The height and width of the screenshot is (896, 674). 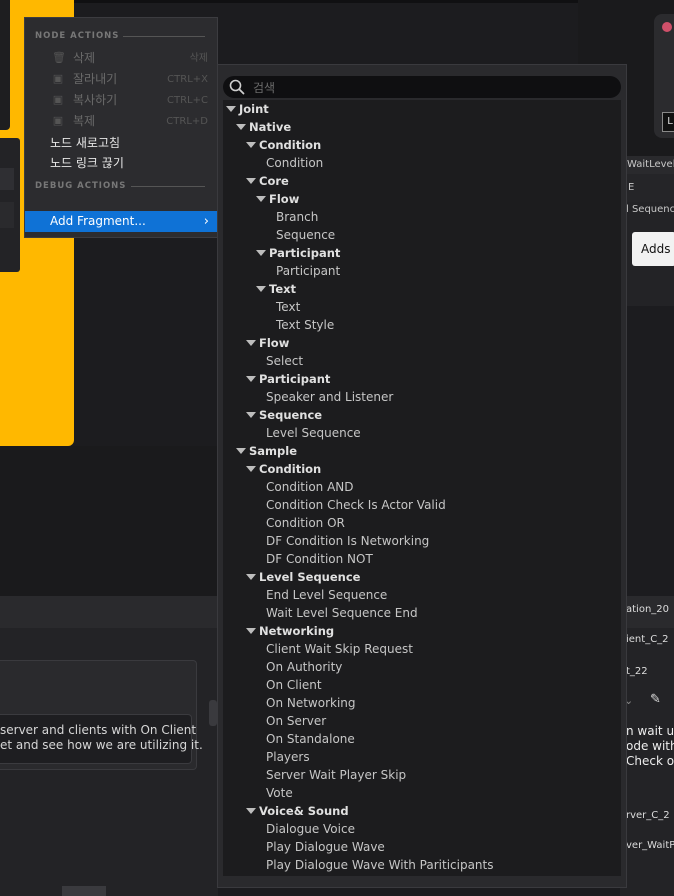 I want to click on break-links-menu-item: 노드 링크 끊기, so click(x=121, y=163).